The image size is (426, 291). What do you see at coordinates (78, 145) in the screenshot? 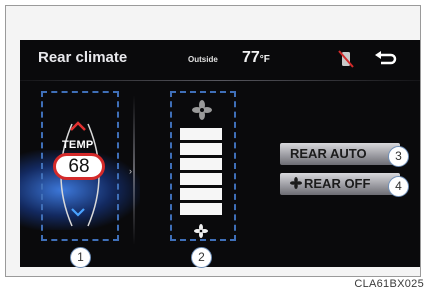
I see `temp-label: TEMP` at bounding box center [78, 145].